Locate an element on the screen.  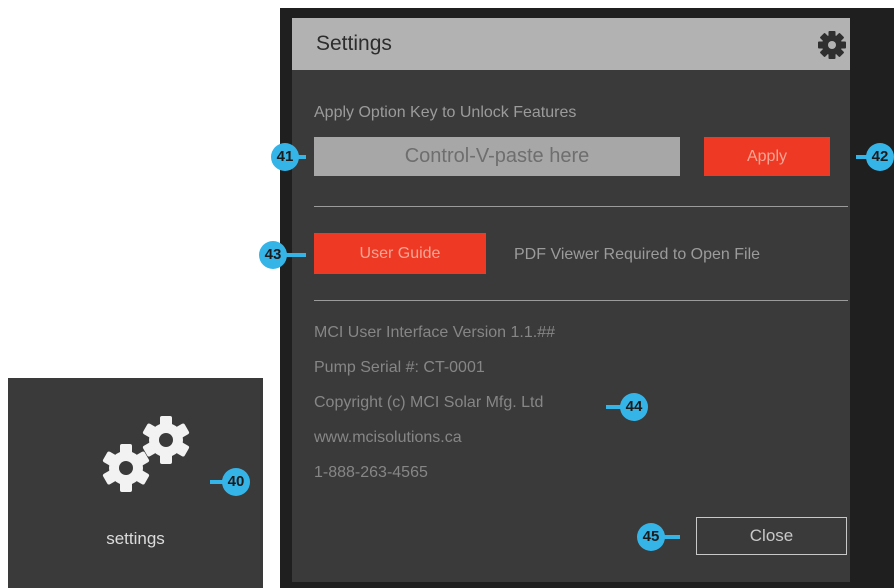
copyright-text: Copyright (c) MCI Solar Mfg. Ltd is located at coordinates (429, 402).